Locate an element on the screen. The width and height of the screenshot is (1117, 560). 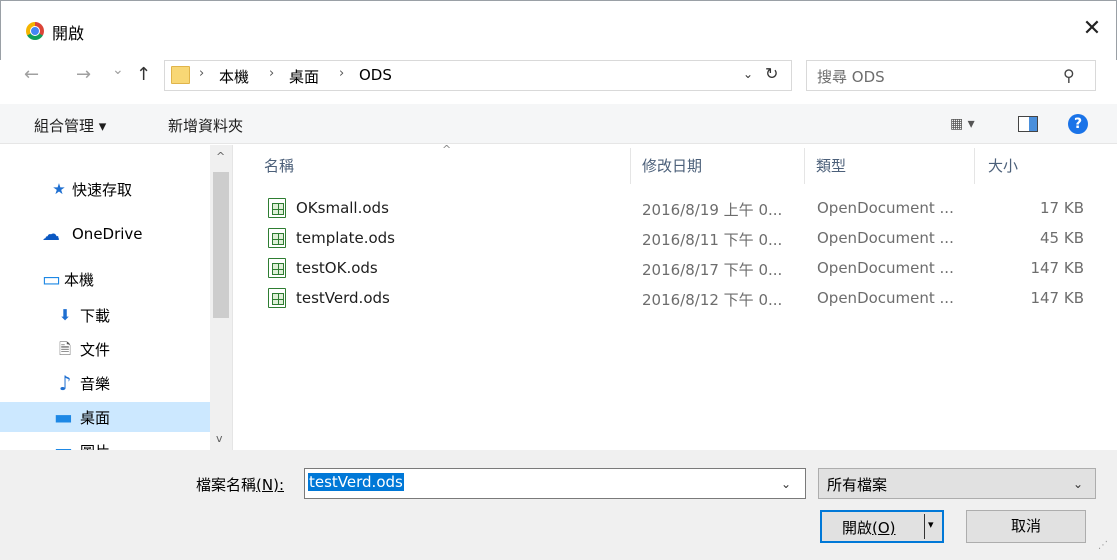
file-name: template.ods is located at coordinates (345, 238).